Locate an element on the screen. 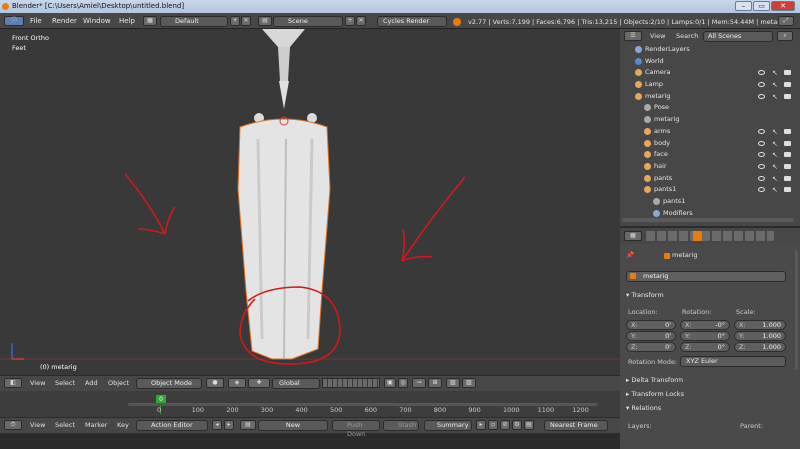 The image size is (800, 449). new-action-button: New is located at coordinates (293, 425).